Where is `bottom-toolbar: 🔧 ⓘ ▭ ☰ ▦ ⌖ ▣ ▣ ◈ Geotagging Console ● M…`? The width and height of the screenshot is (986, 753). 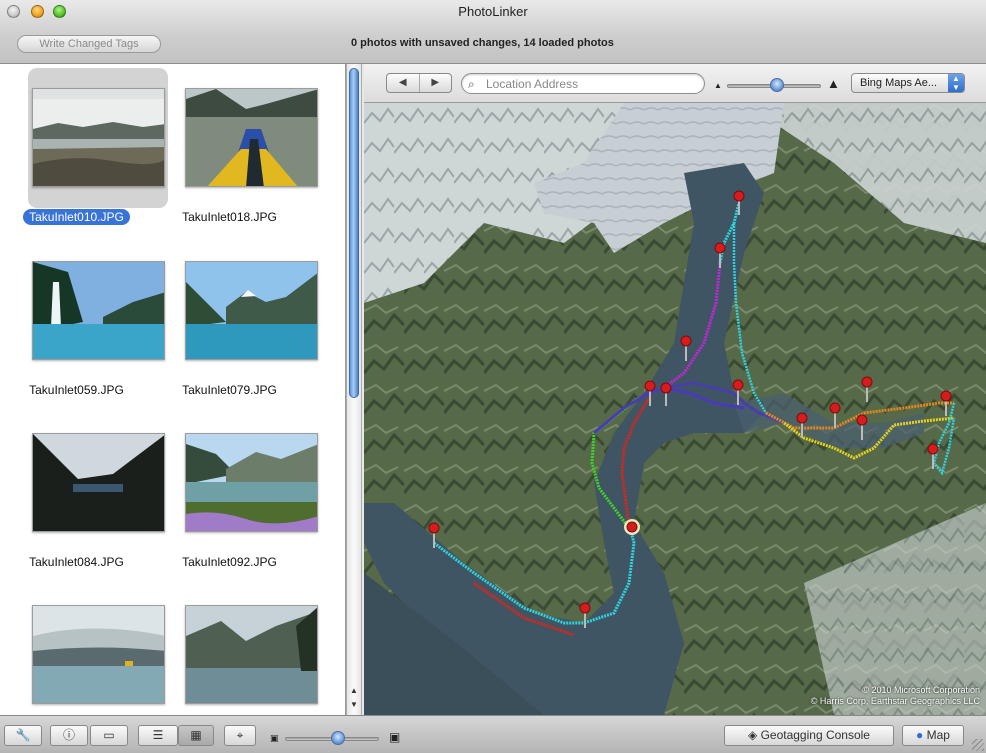
bottom-toolbar: 🔧 ⓘ ▭ ☰ ▦ ⌖ ▣ ▣ ◈ Geotagging Console ● M… is located at coordinates (493, 734).